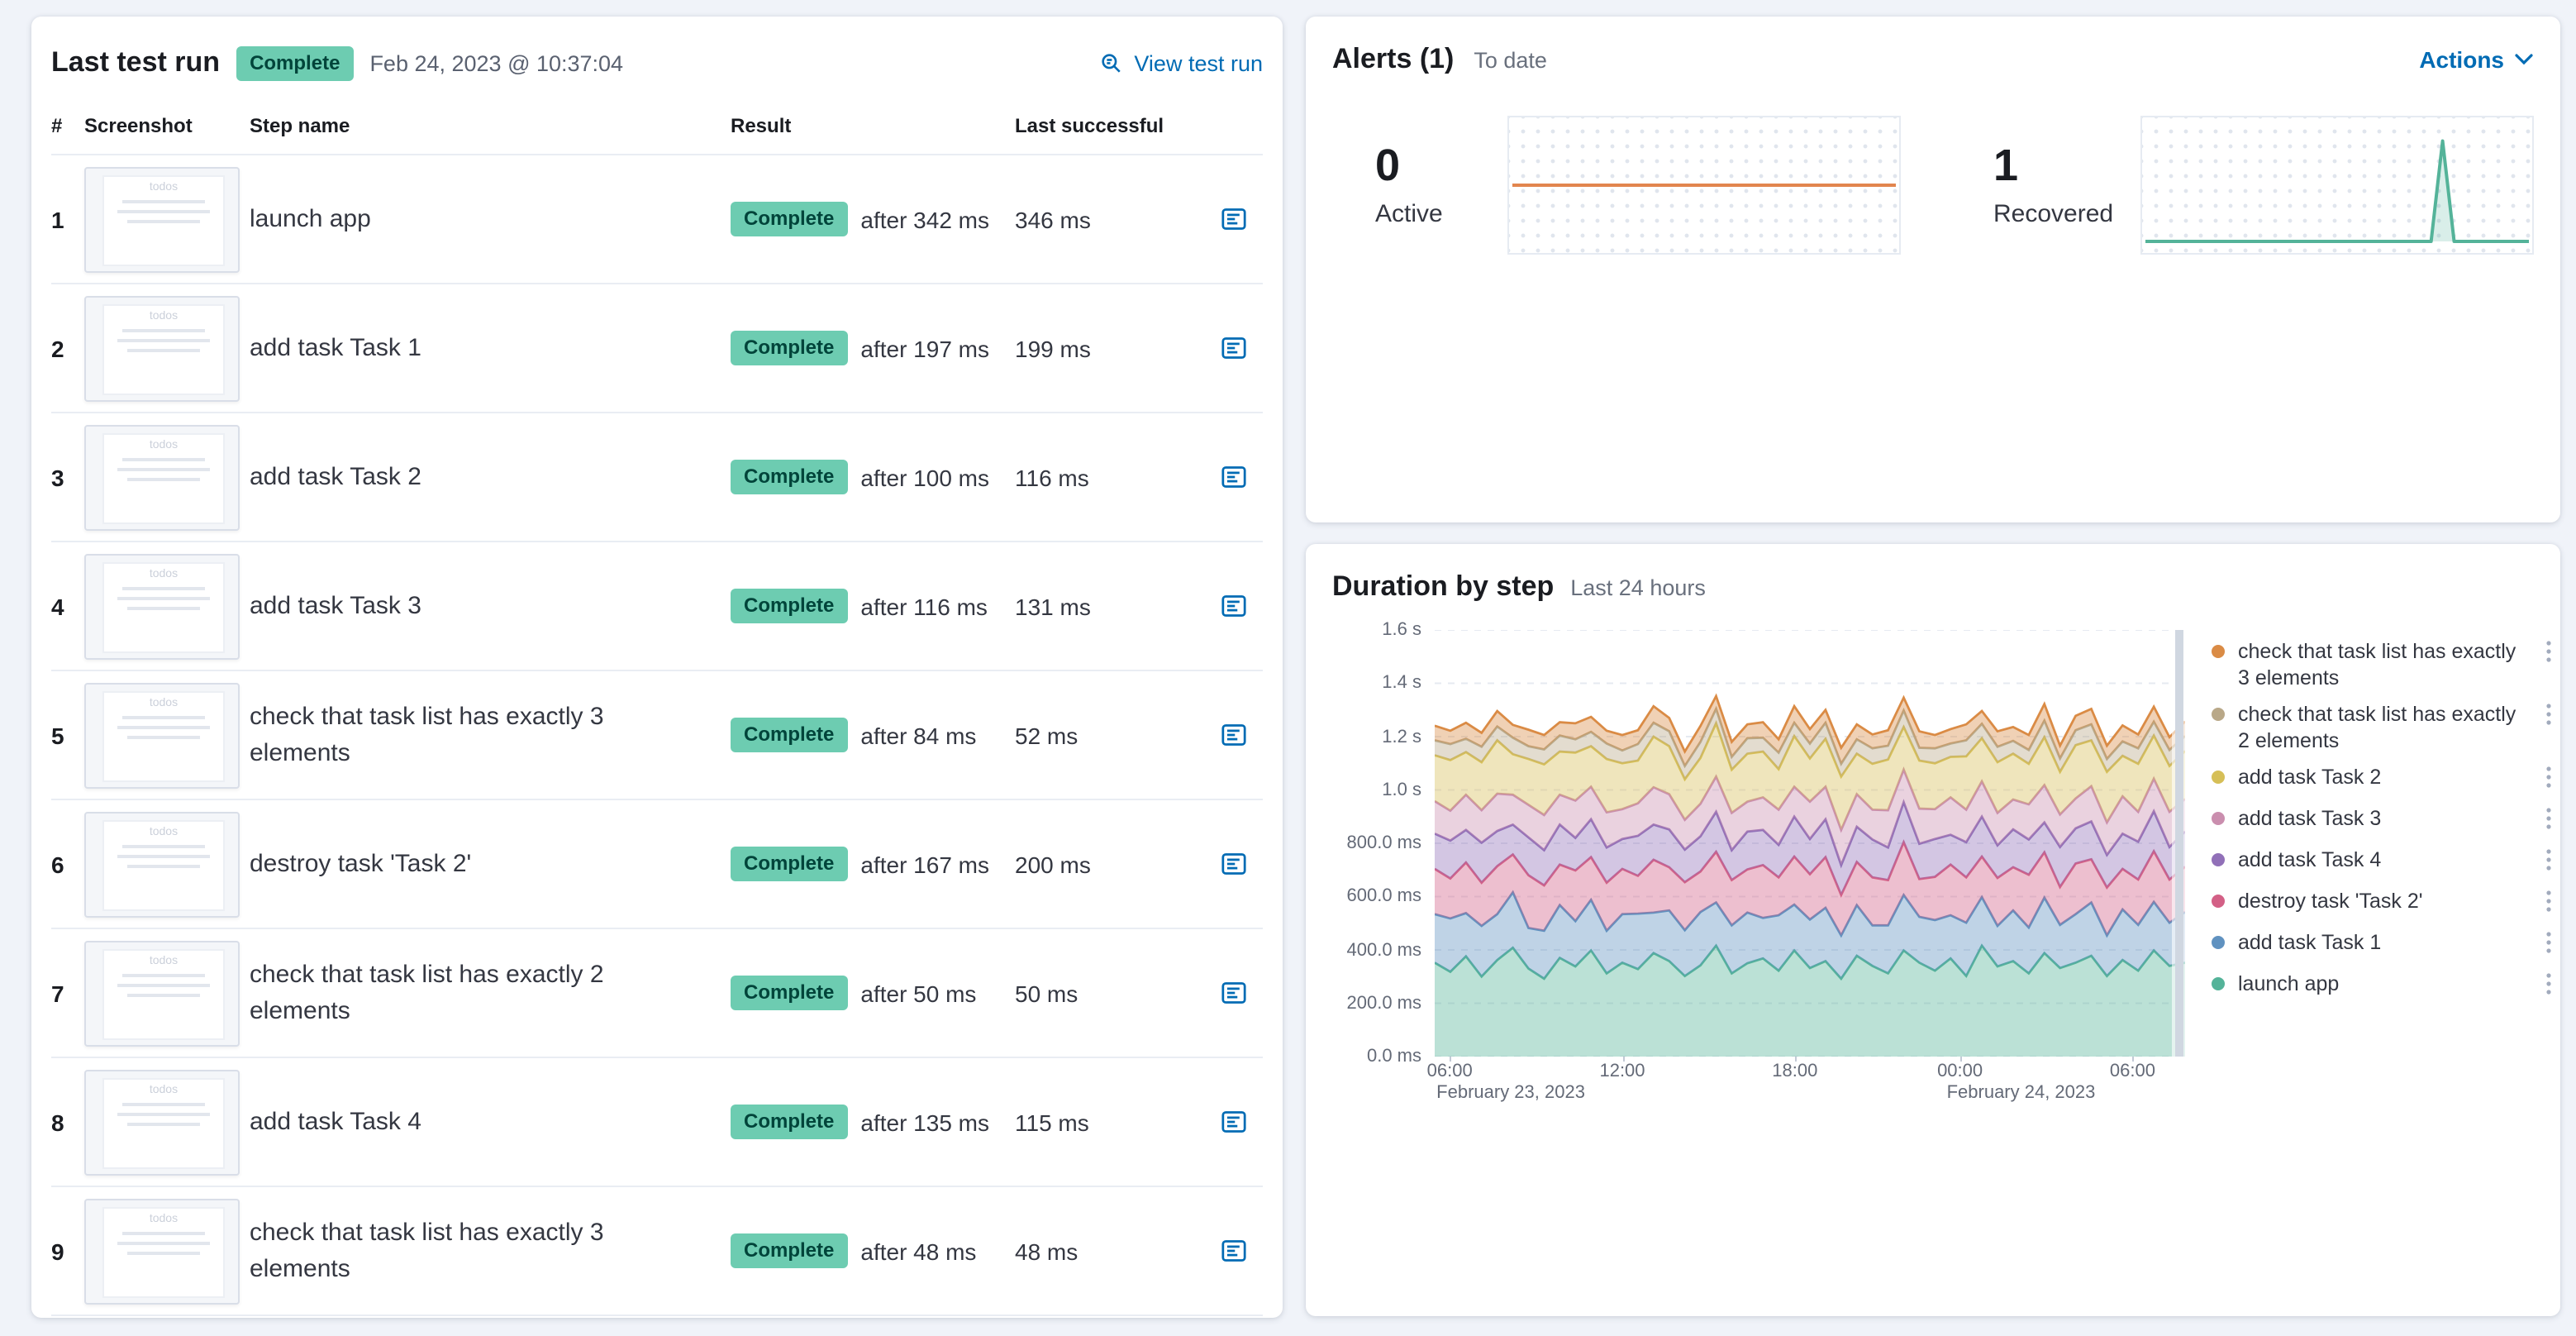 The height and width of the screenshot is (1336, 2576). I want to click on view-test-run-link: View test run, so click(1181, 62).